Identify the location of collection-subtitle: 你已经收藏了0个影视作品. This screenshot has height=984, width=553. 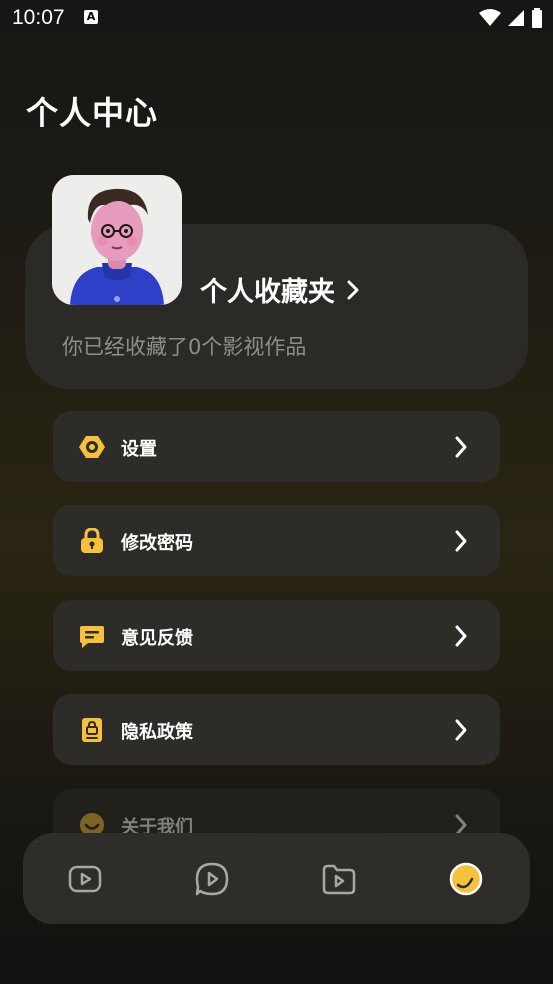
(184, 347).